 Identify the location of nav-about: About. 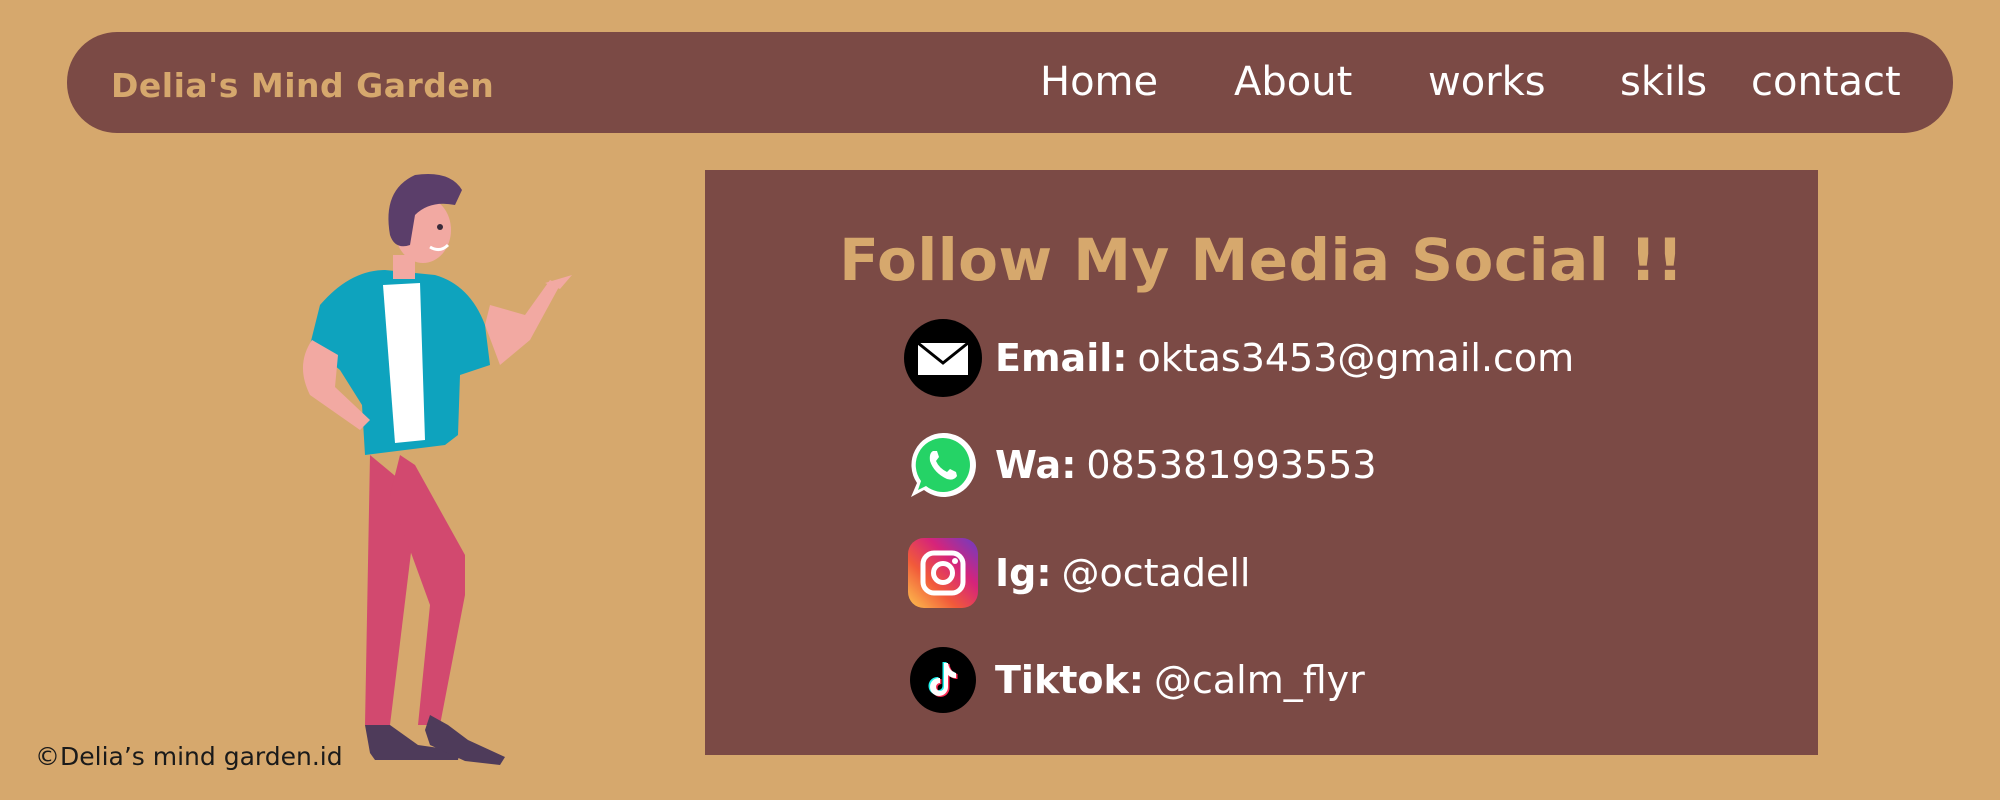
(1293, 82).